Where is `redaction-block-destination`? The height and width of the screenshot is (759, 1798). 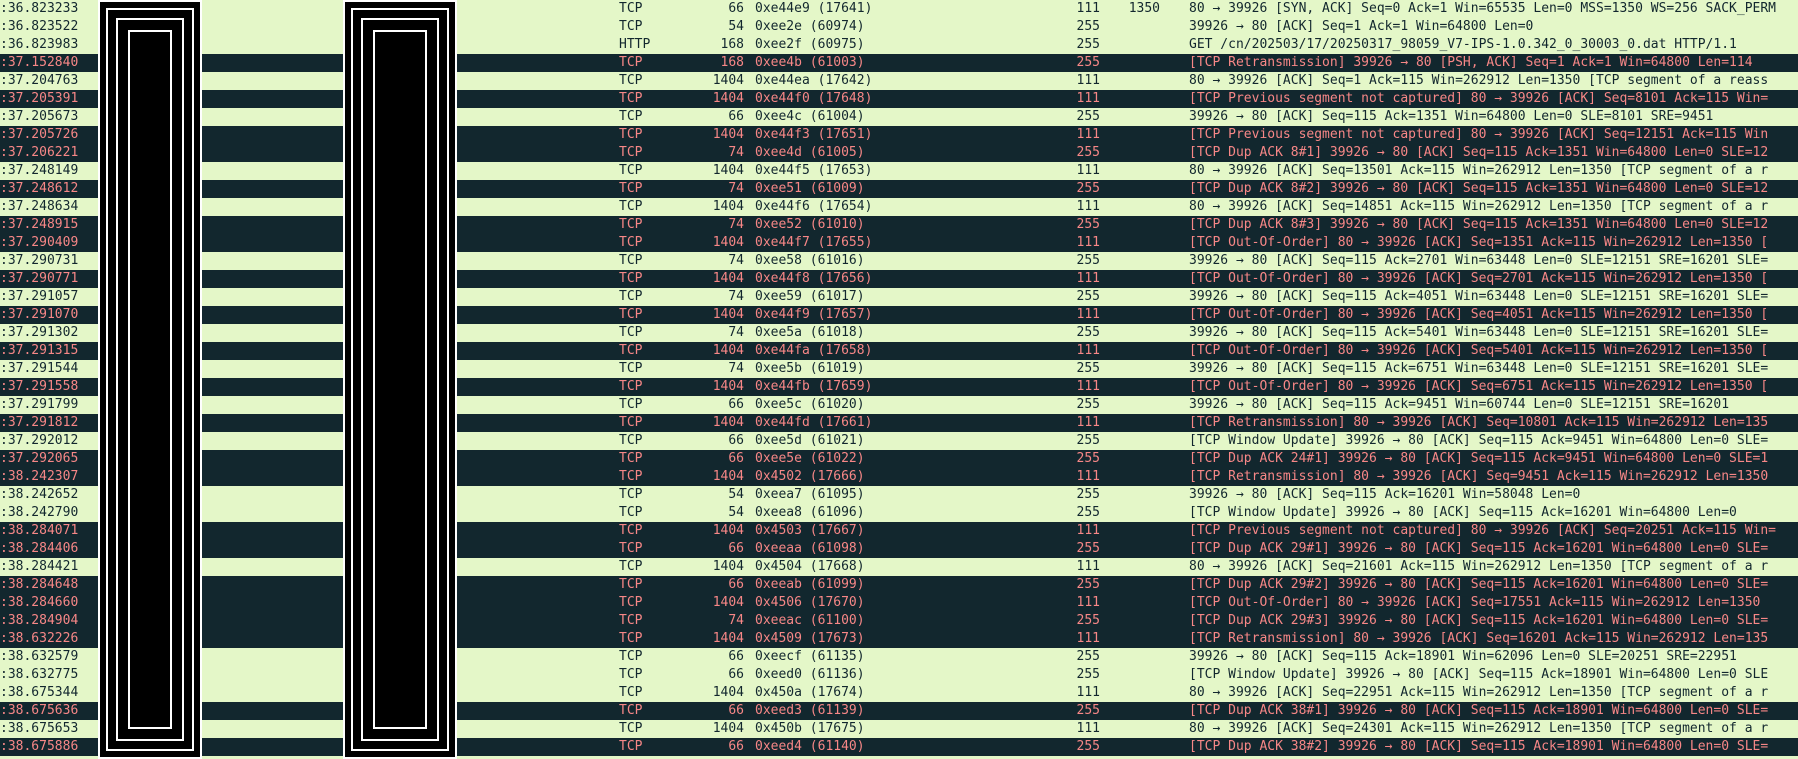
redaction-block-destination is located at coordinates (400, 379).